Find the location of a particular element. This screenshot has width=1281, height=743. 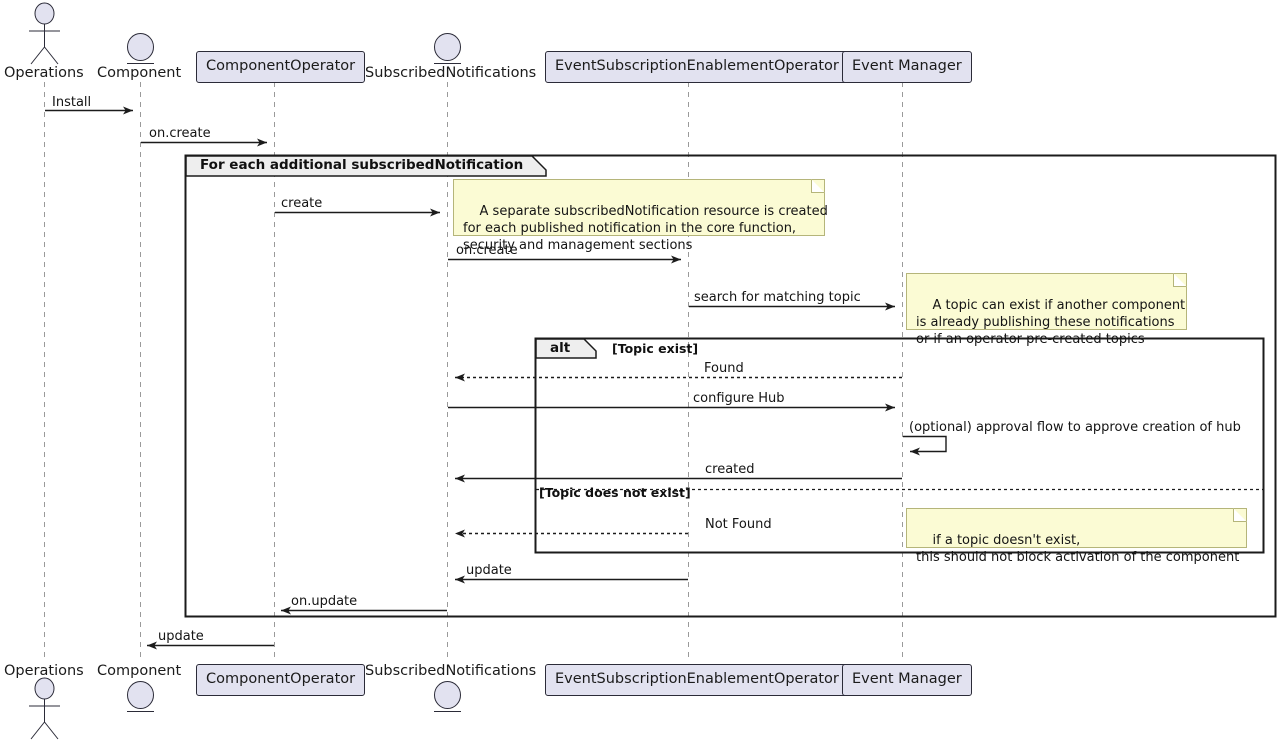

message-label-create: create is located at coordinates (302, 203).